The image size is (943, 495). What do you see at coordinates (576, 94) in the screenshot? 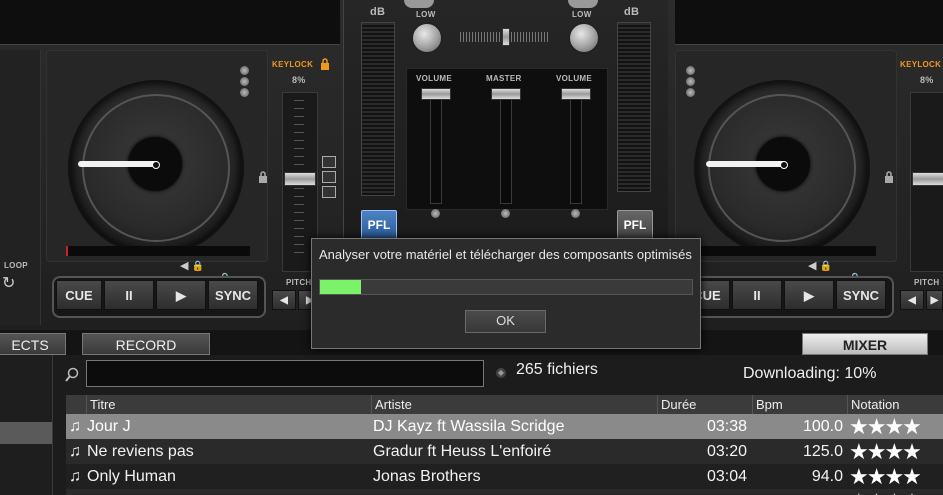
I see `right-volume-fader` at bounding box center [576, 94].